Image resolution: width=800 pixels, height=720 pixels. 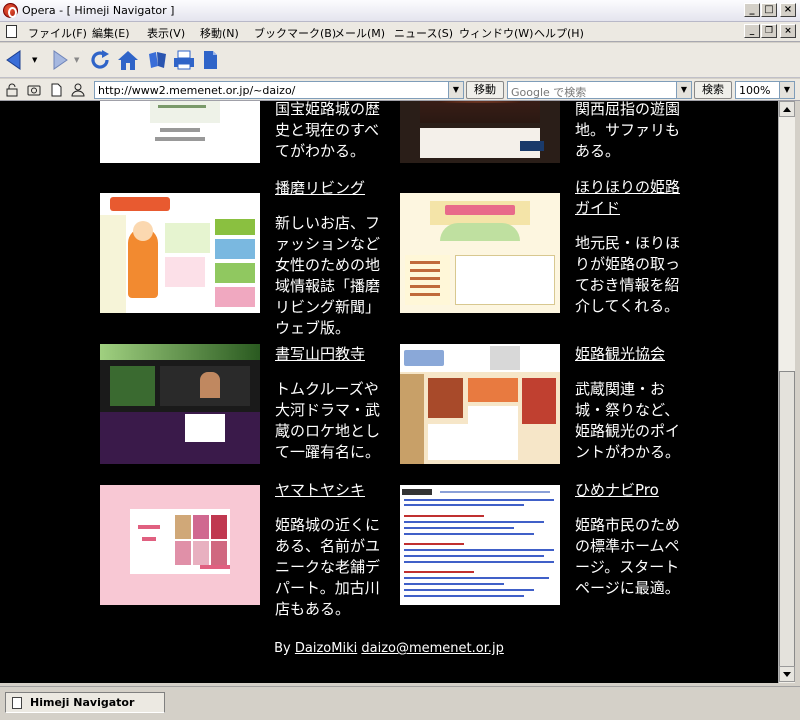 I want to click on menu-help: ヘルプ(H), so click(x=559, y=33).